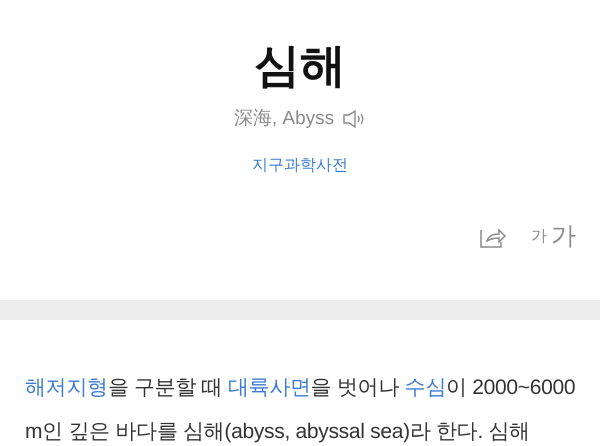  Describe the element at coordinates (300, 410) in the screenshot. I see `definition-paragraph: 해저지형 을 구분할 때 대륙사면을 벗어나 수심 이 2000~6000 m인 깊은 바다를 심해(abyss, abyssal sea)라 한다. 심해` at that location.